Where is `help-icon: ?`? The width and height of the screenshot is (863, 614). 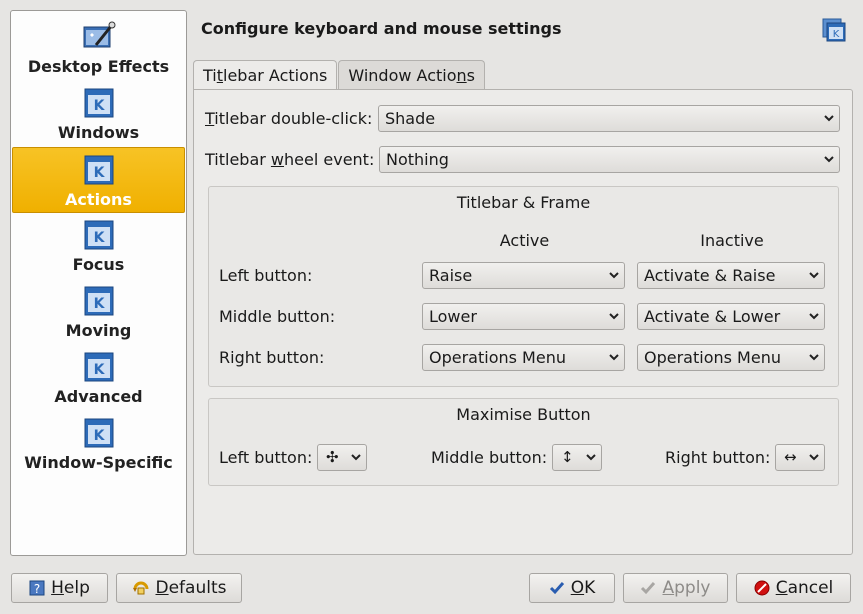 help-icon: ? is located at coordinates (37, 588).